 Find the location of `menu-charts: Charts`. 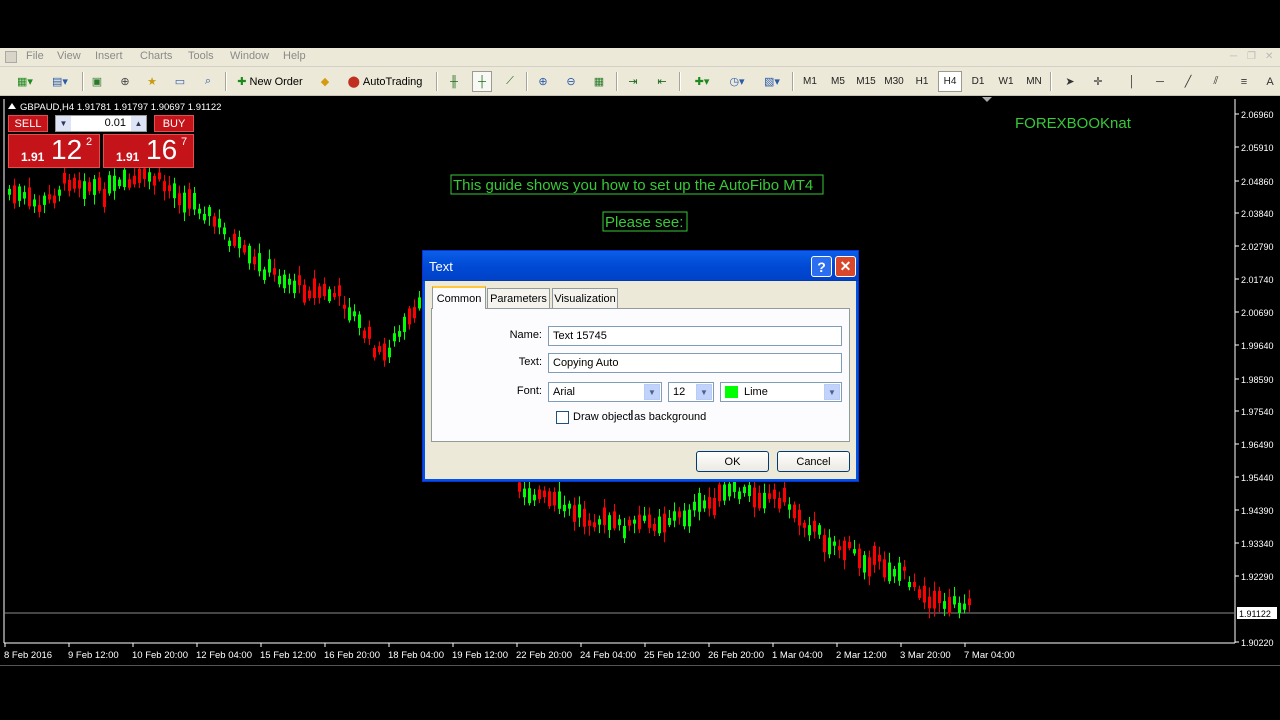

menu-charts: Charts is located at coordinates (156, 56).